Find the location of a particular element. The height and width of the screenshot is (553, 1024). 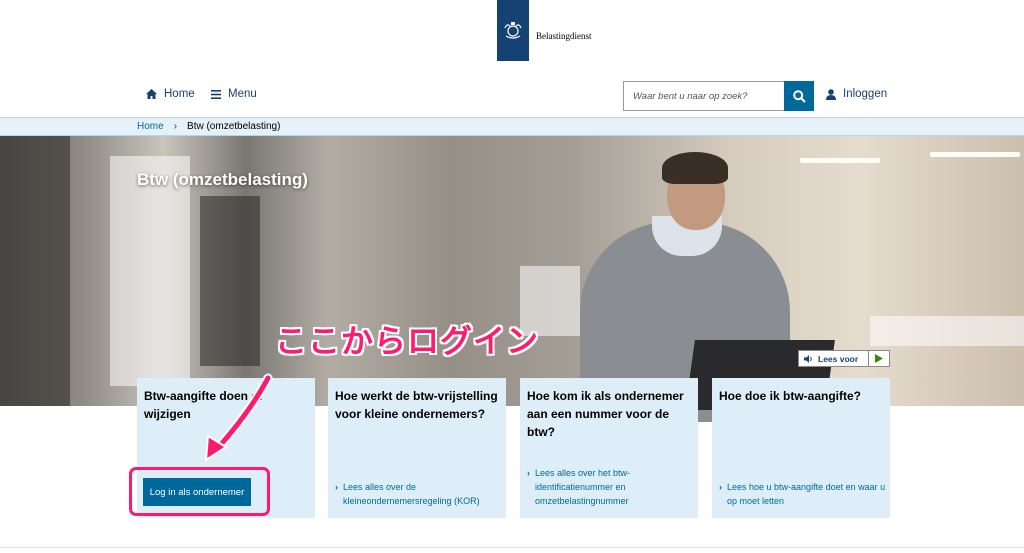

speaker-icon is located at coordinates (808, 358).